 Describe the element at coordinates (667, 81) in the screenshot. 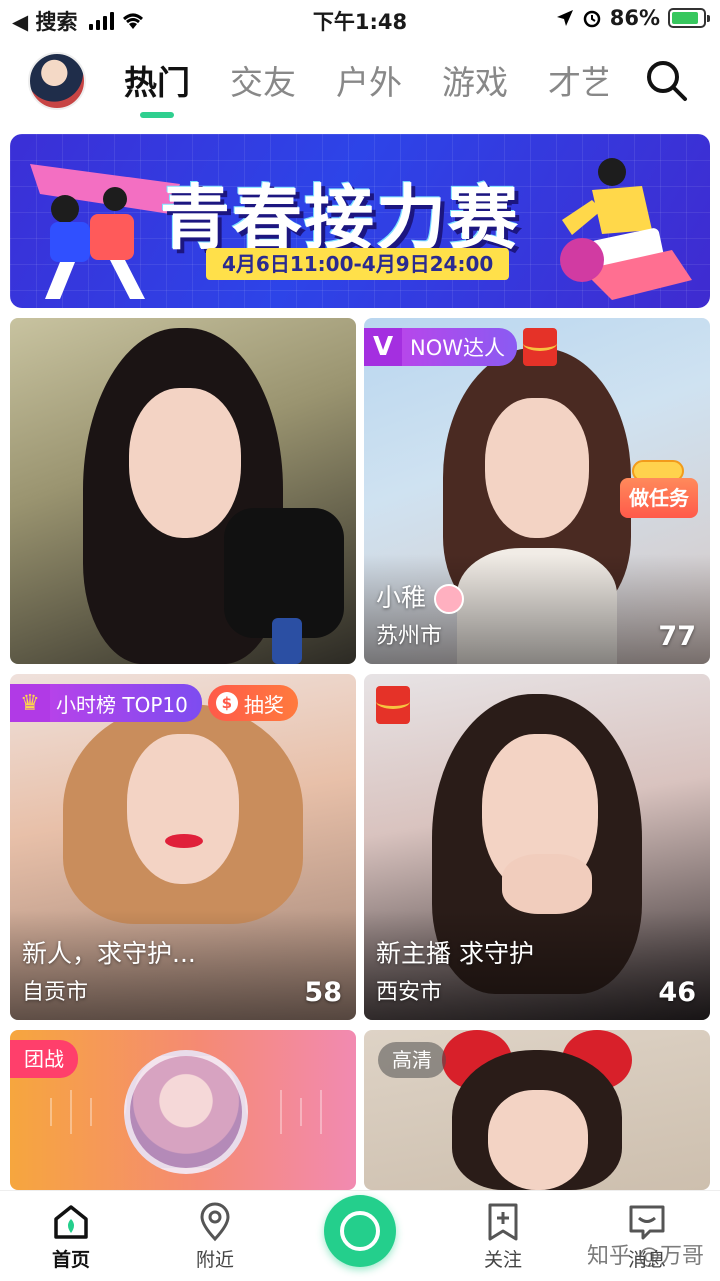

I see `search-icon` at that location.